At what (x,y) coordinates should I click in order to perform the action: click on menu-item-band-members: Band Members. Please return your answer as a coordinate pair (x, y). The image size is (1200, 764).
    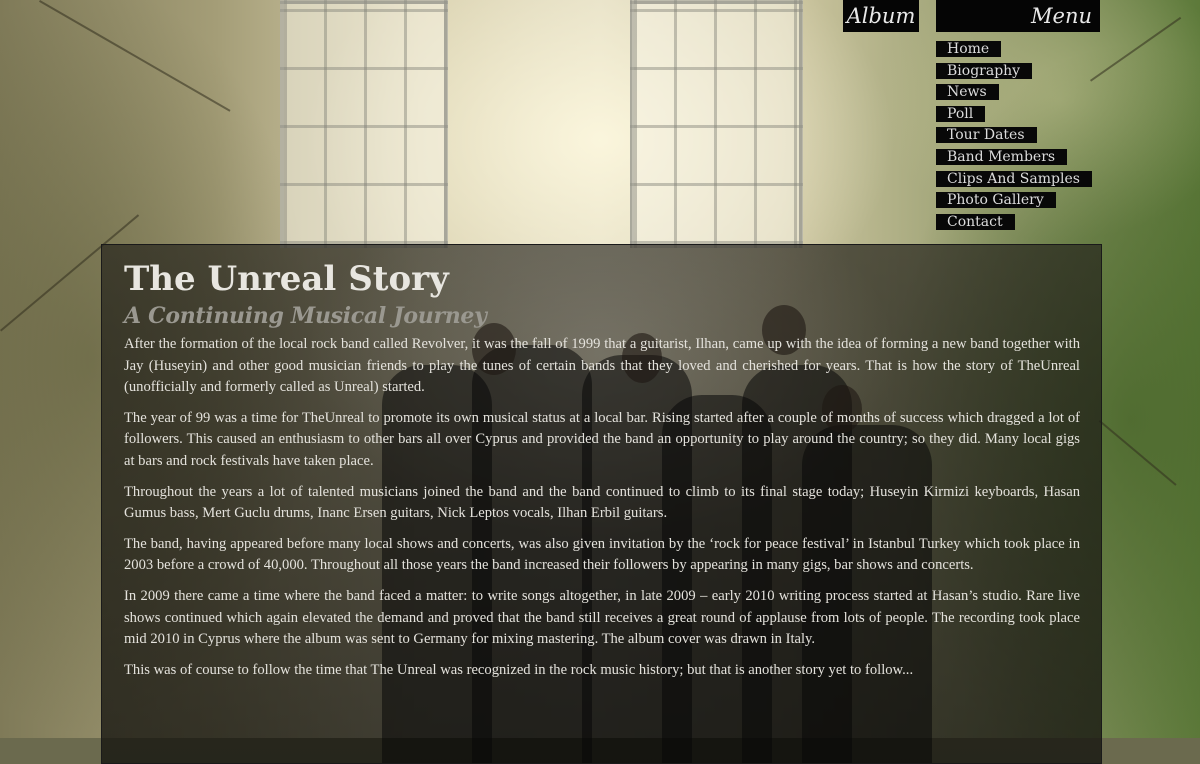
    Looking at the image, I should click on (1002, 156).